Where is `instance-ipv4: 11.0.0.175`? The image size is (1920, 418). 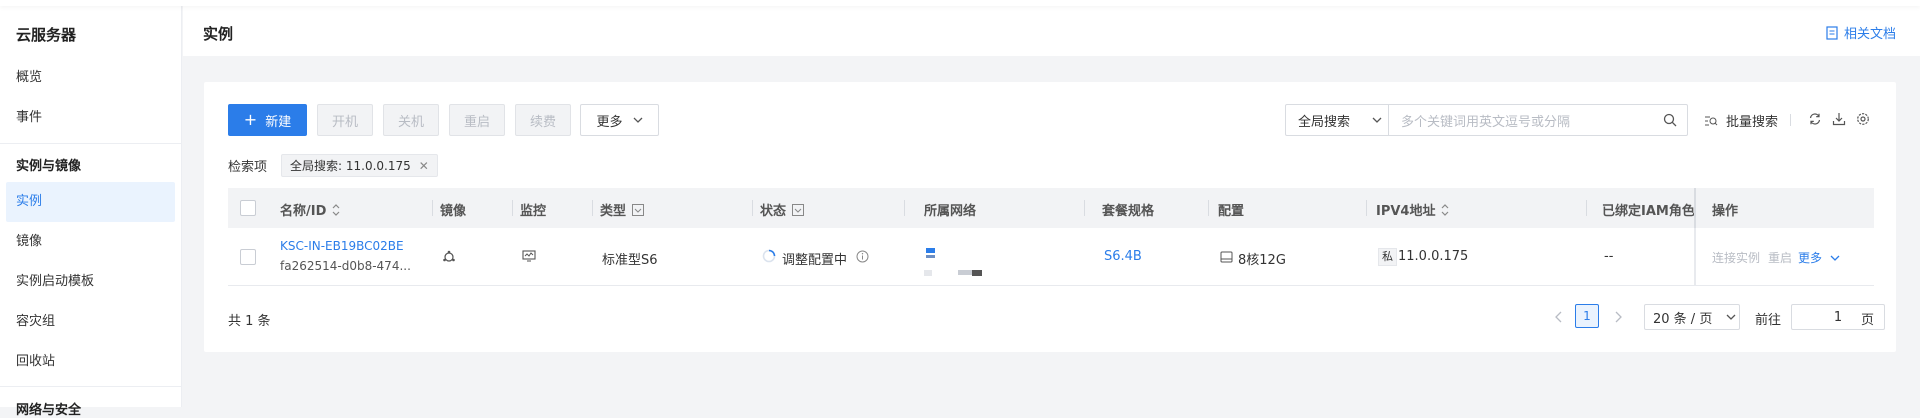
instance-ipv4: 11.0.0.175 is located at coordinates (1433, 256).